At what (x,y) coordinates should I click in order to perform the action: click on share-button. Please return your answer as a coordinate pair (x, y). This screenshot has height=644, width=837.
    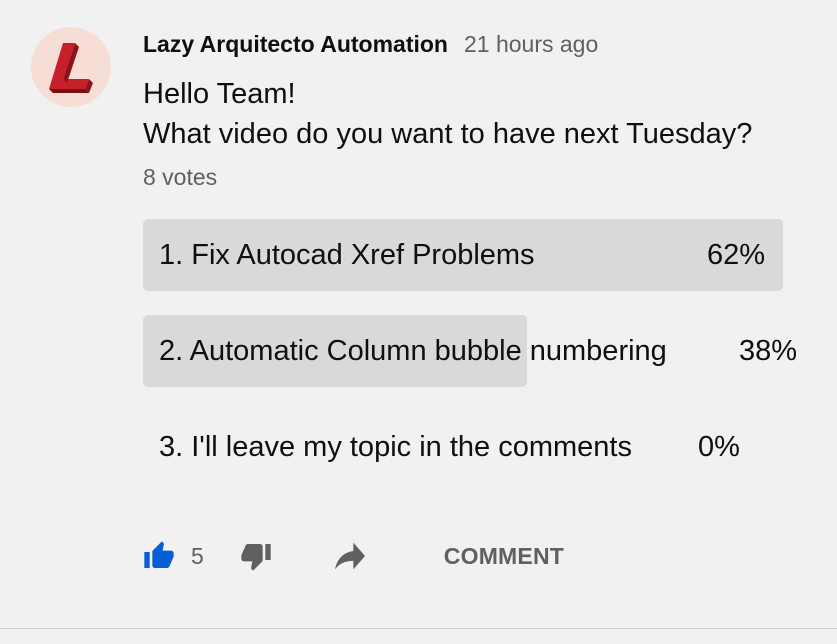
    Looking at the image, I should click on (350, 556).